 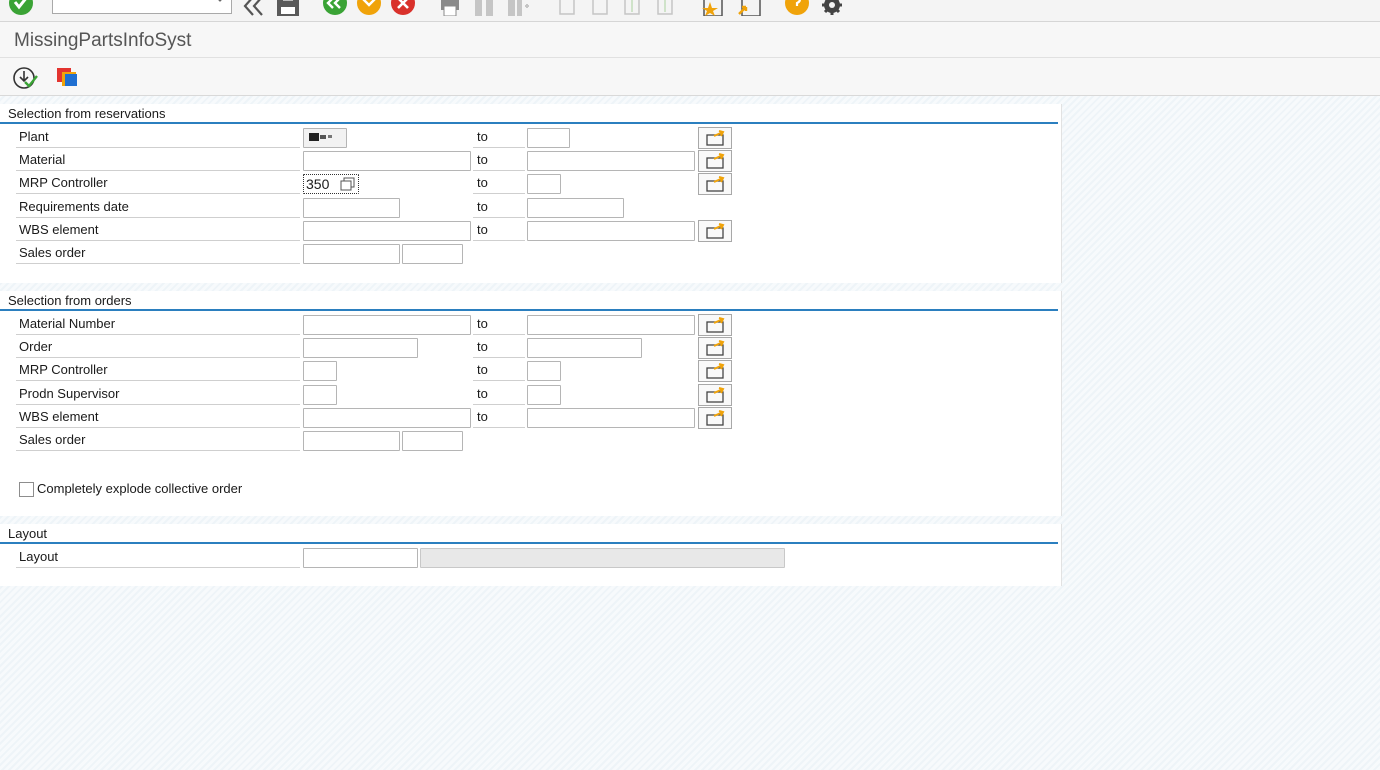 I want to click on requirements-date-low-input, so click(x=351, y=208).